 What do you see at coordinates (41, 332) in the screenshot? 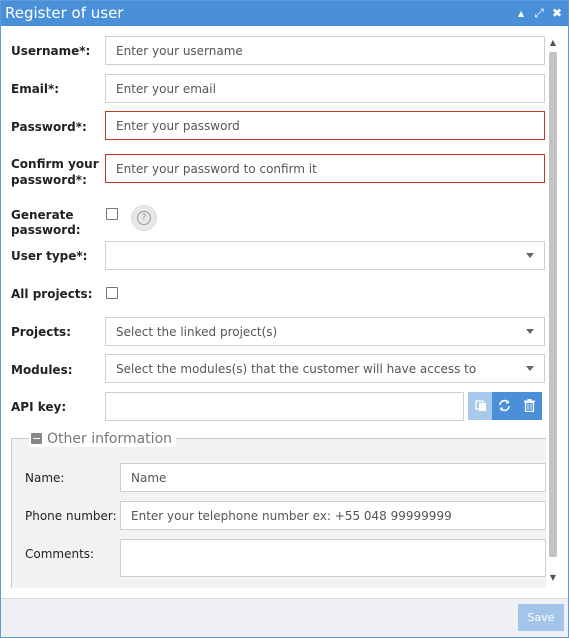
I see `projects-label: Projects:` at bounding box center [41, 332].